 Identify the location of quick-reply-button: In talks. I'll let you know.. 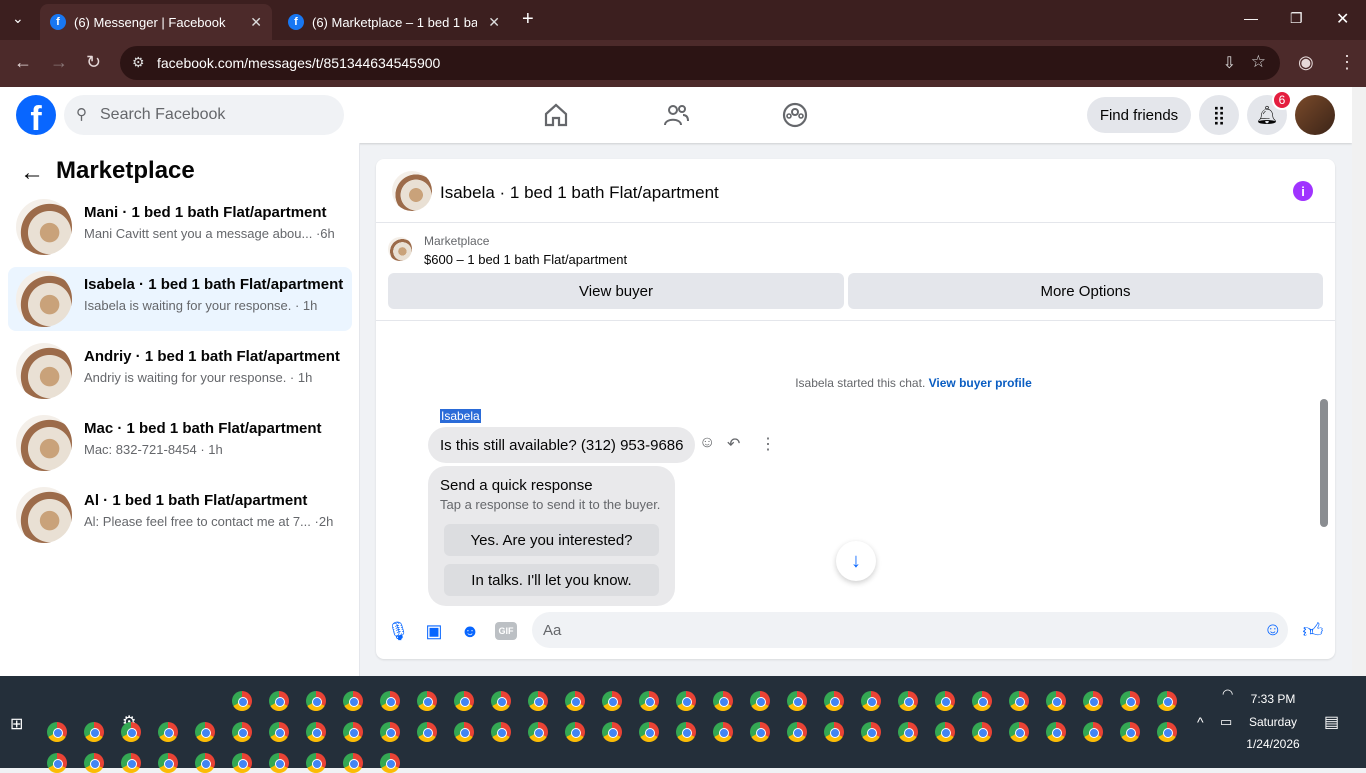
(551, 580).